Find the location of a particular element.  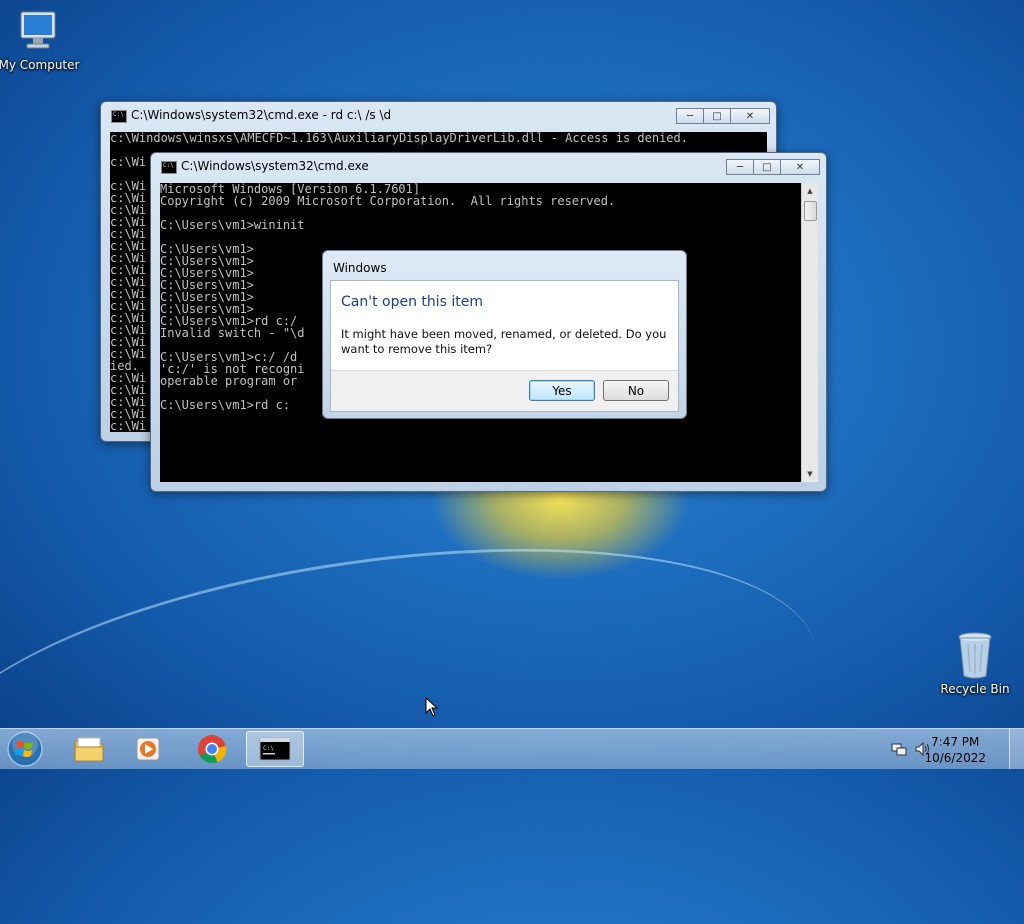

vertical-scrollbar: ▲ ▼ is located at coordinates (809, 332).